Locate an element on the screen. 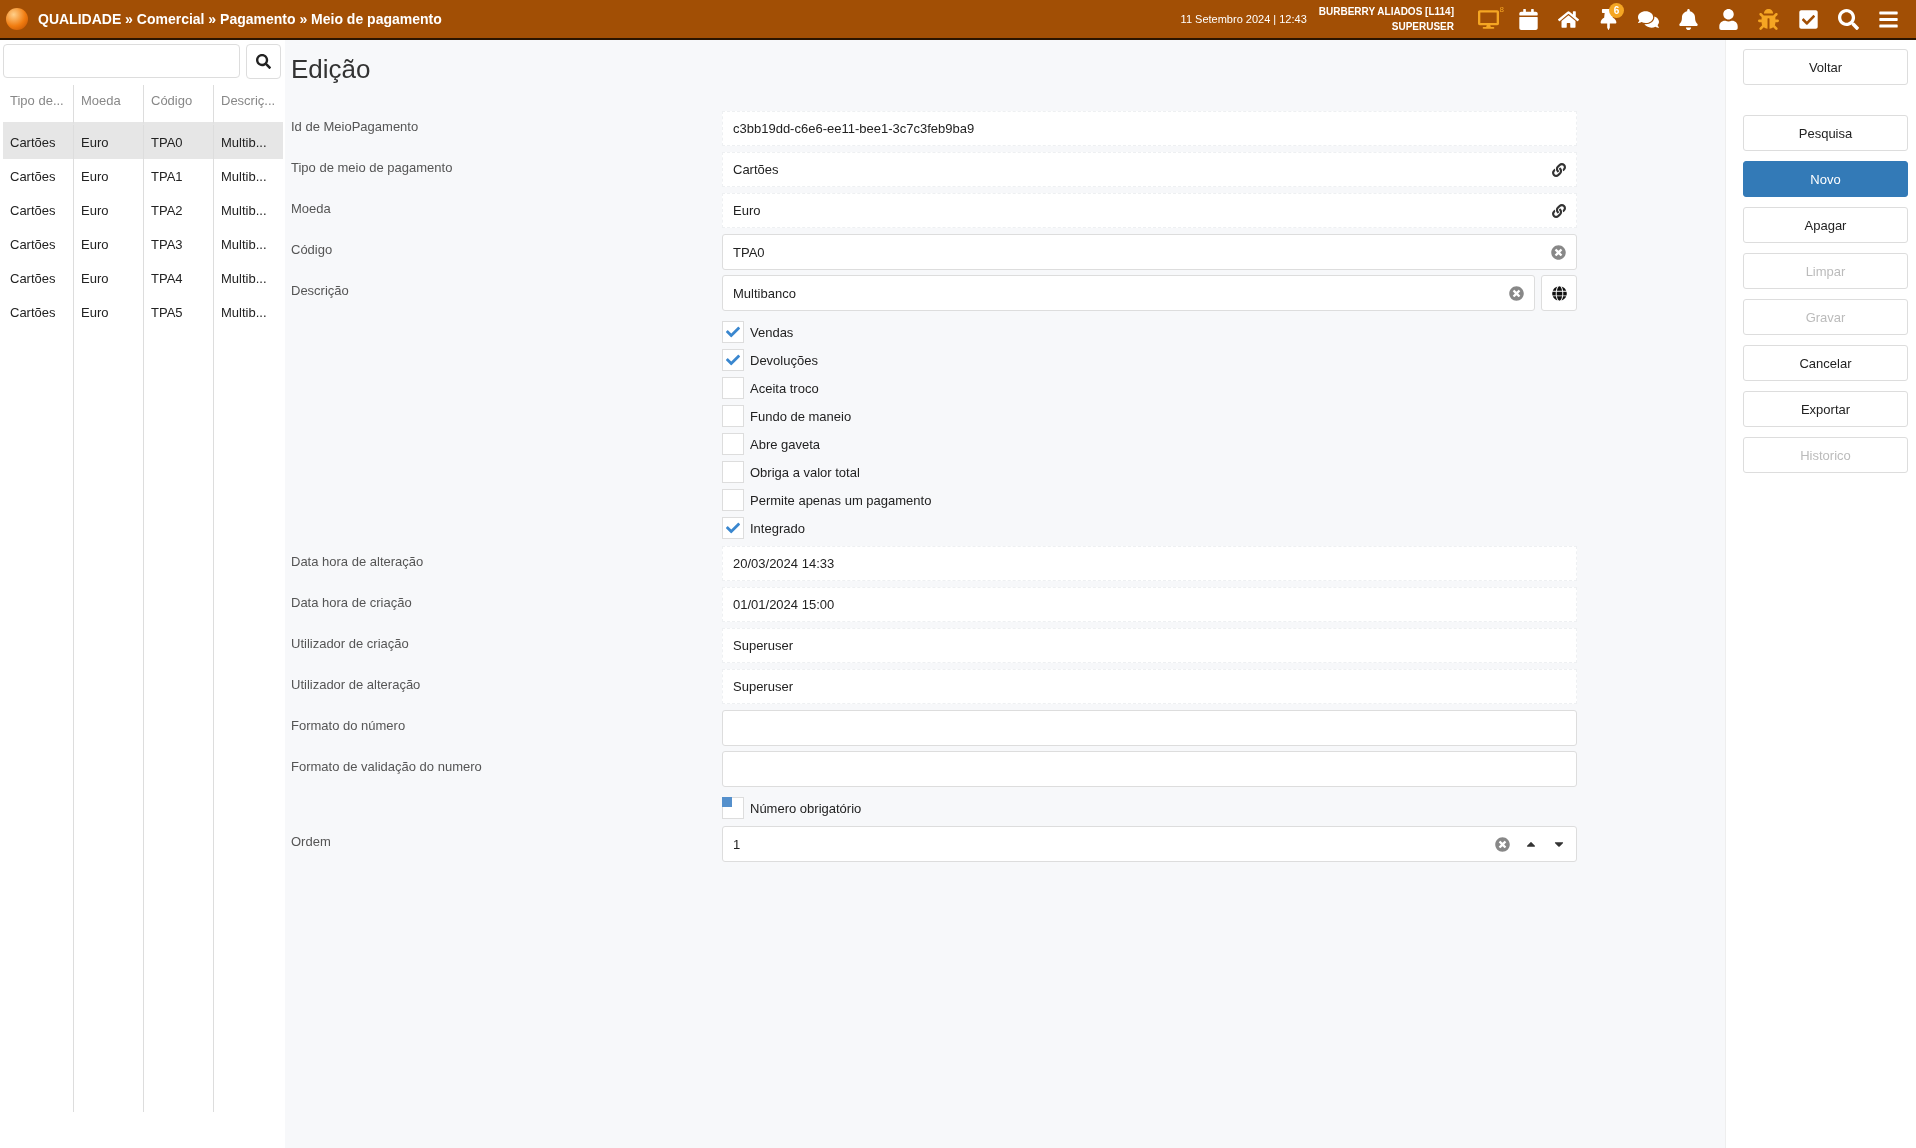 The height and width of the screenshot is (1148, 1916). checkbox-label: Permite apenas um pagamento is located at coordinates (841, 500).